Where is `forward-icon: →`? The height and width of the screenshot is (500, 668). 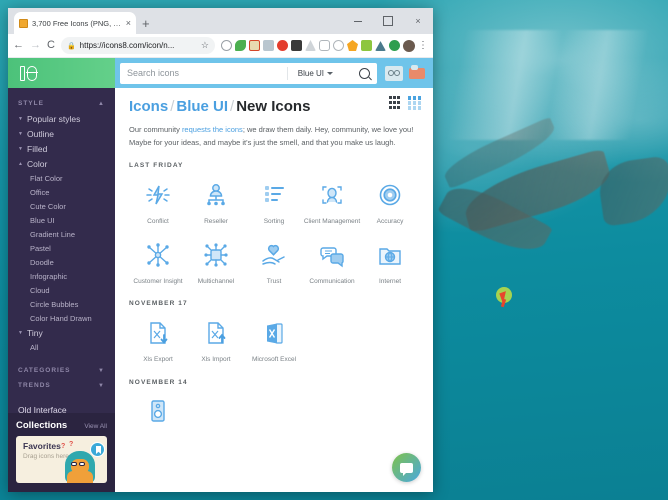
forward-icon: → is located at coordinates (35, 45).